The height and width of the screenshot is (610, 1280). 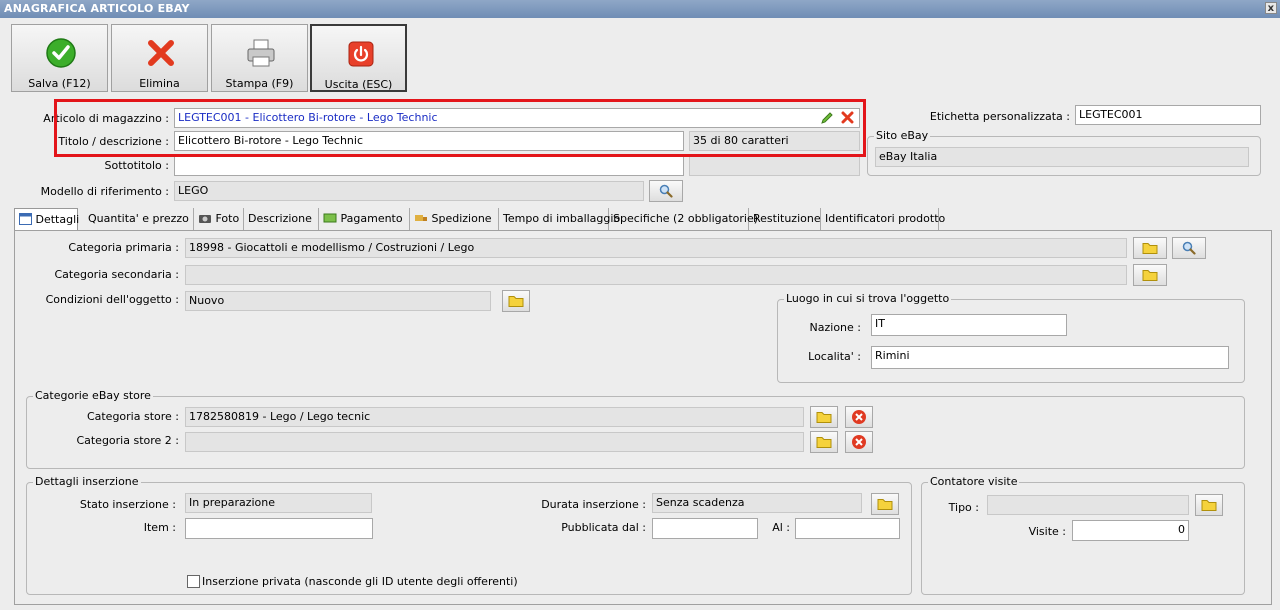 What do you see at coordinates (259, 83) in the screenshot?
I see `print-label: Stampa (F9)` at bounding box center [259, 83].